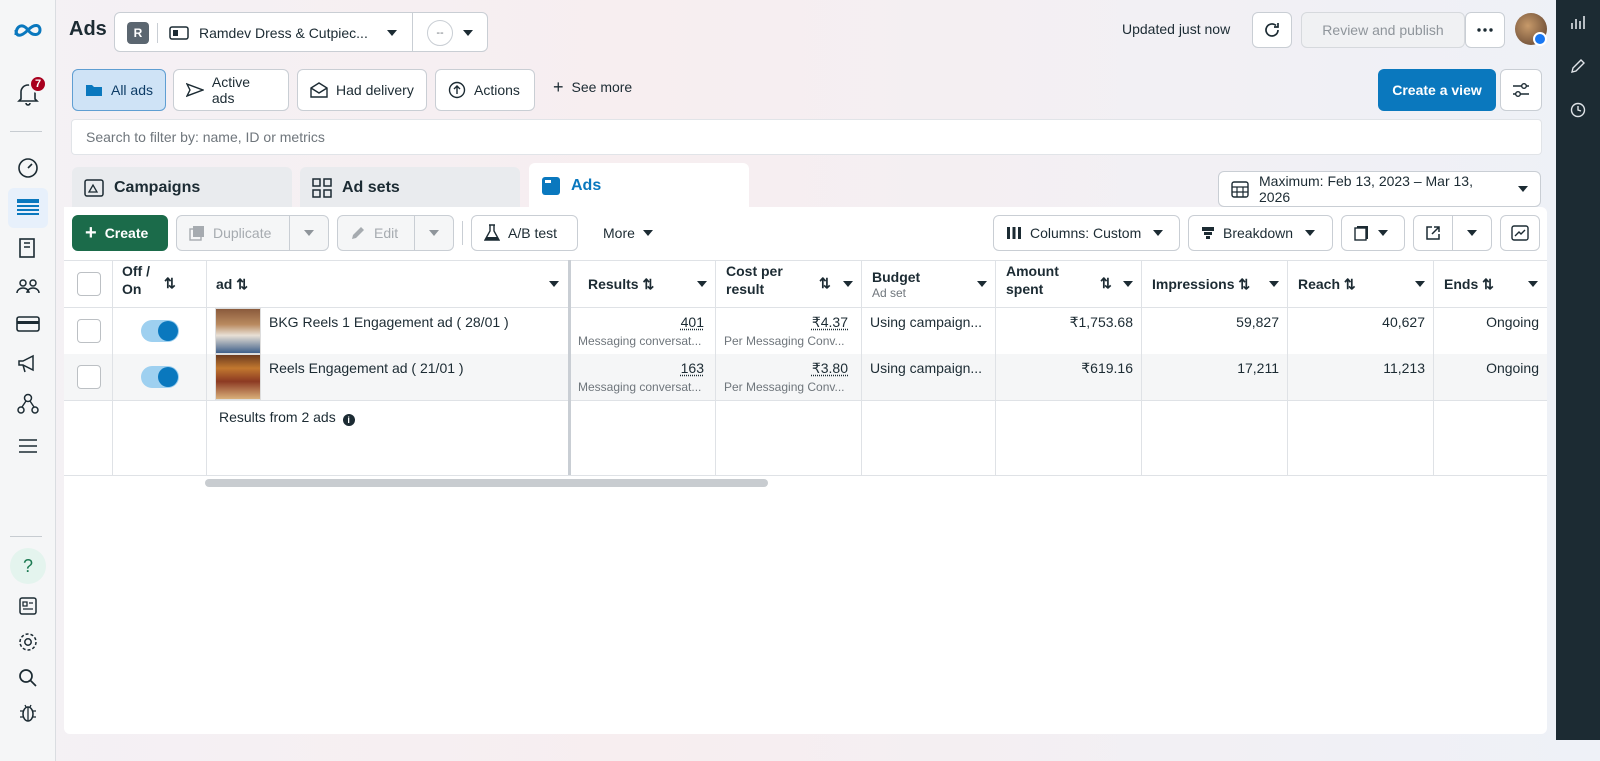 The width and height of the screenshot is (1600, 761). I want to click on reports-button, so click(1373, 233).